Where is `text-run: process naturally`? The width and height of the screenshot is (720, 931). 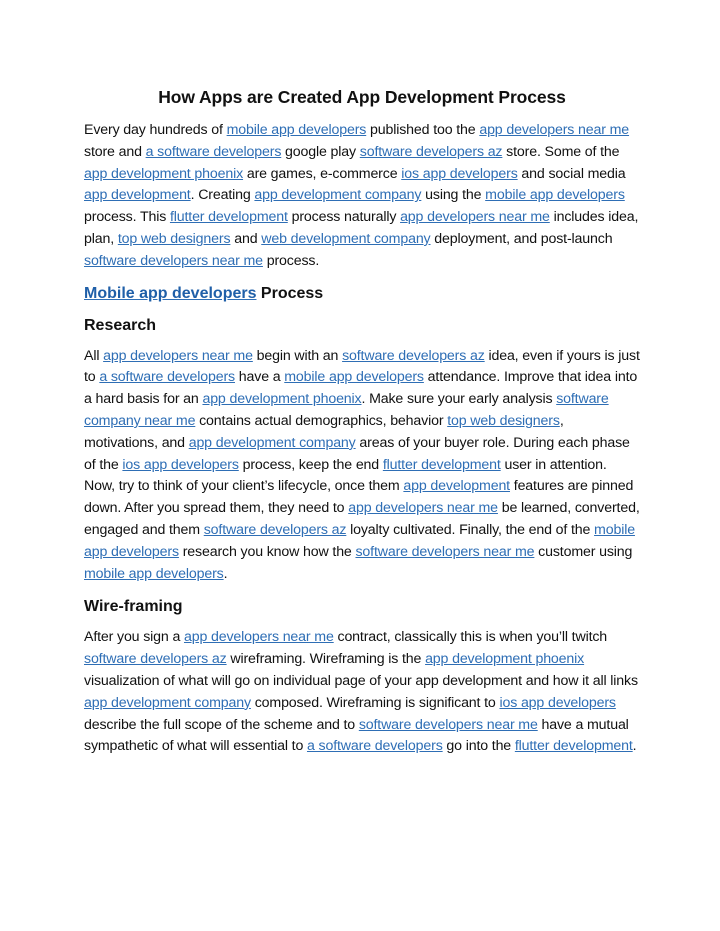
text-run: process naturally is located at coordinates (344, 217).